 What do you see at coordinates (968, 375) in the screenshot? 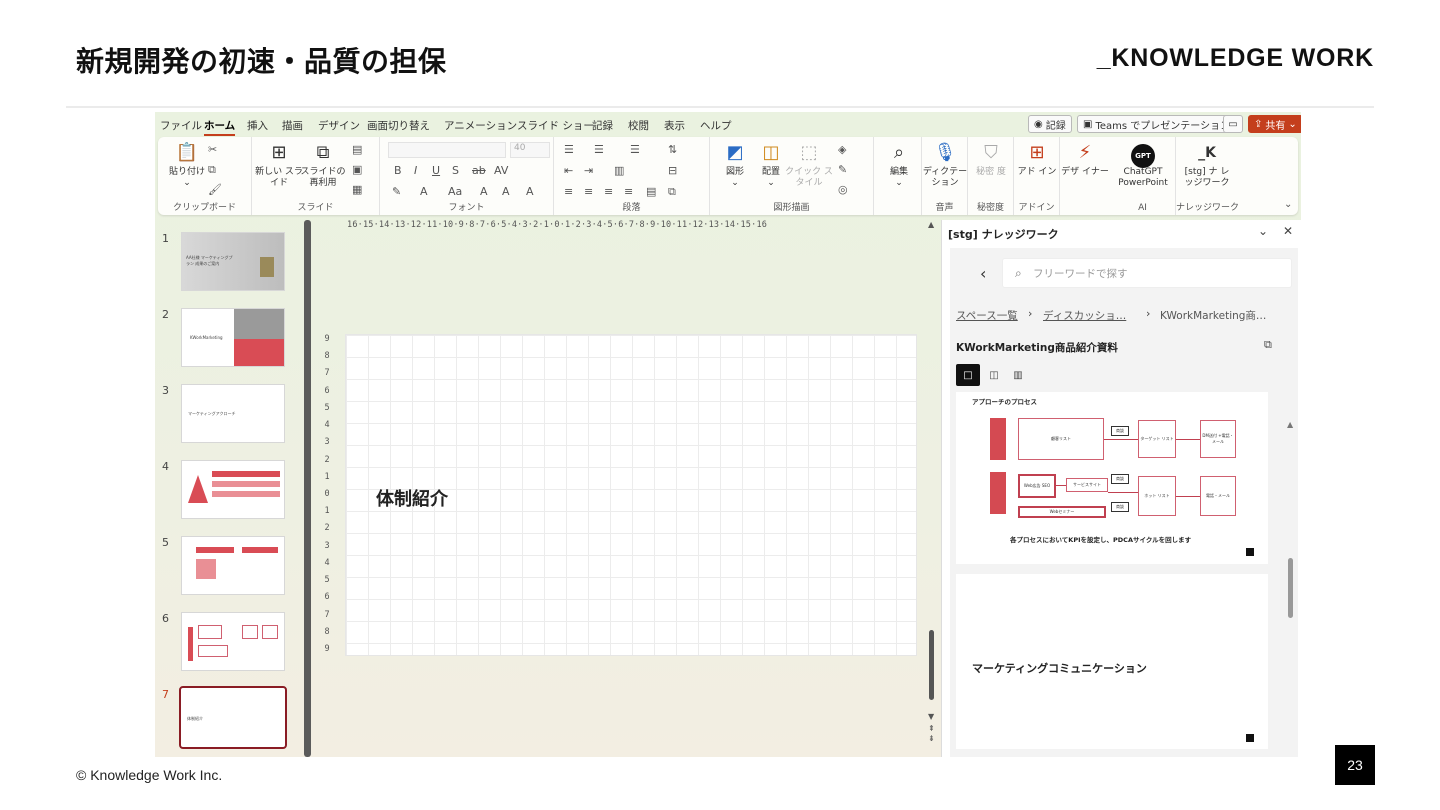
I see `view-single-button: □` at bounding box center [968, 375].